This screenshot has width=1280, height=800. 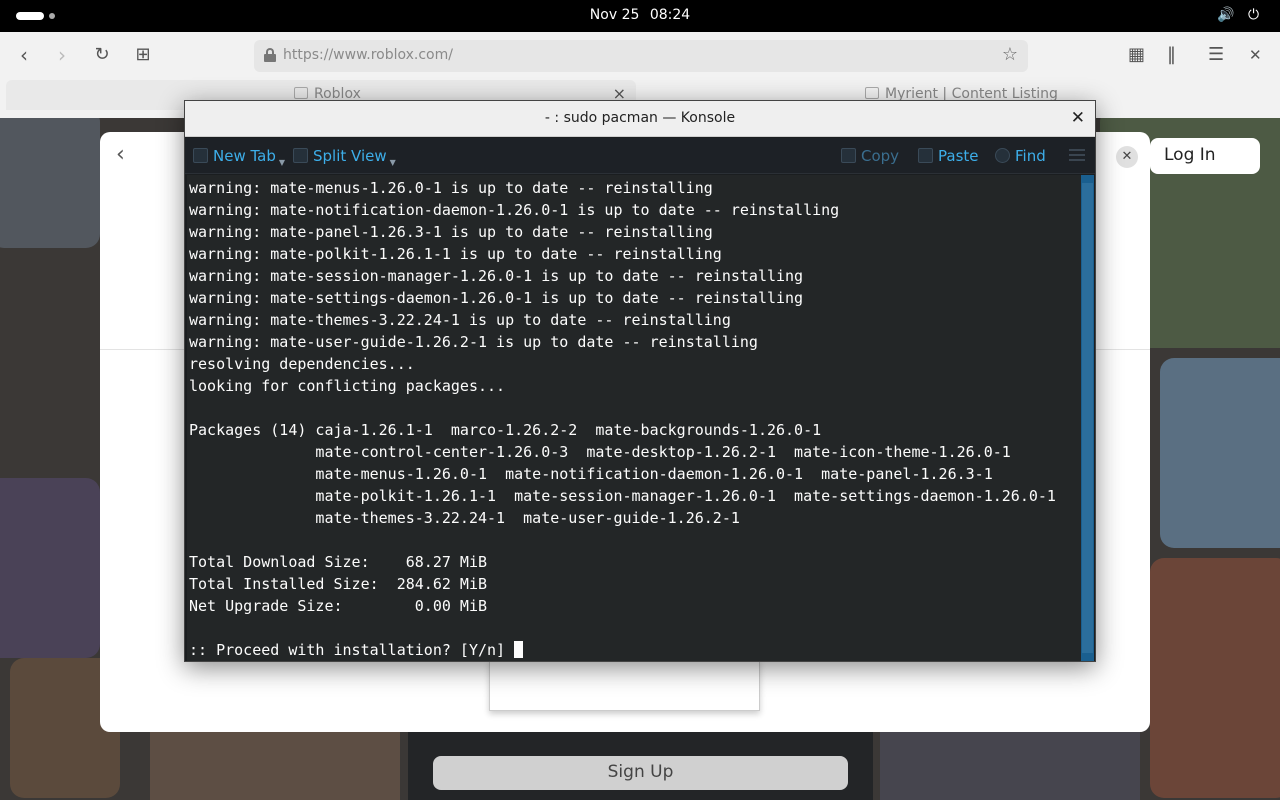 I want to click on signup-button: Sign Up, so click(x=640, y=773).